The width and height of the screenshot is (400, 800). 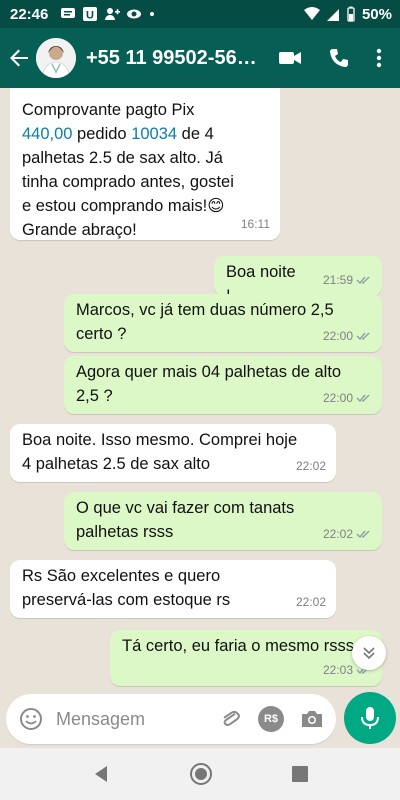 I want to click on message-line: tinha comprado antes, gostei, so click(x=128, y=182).